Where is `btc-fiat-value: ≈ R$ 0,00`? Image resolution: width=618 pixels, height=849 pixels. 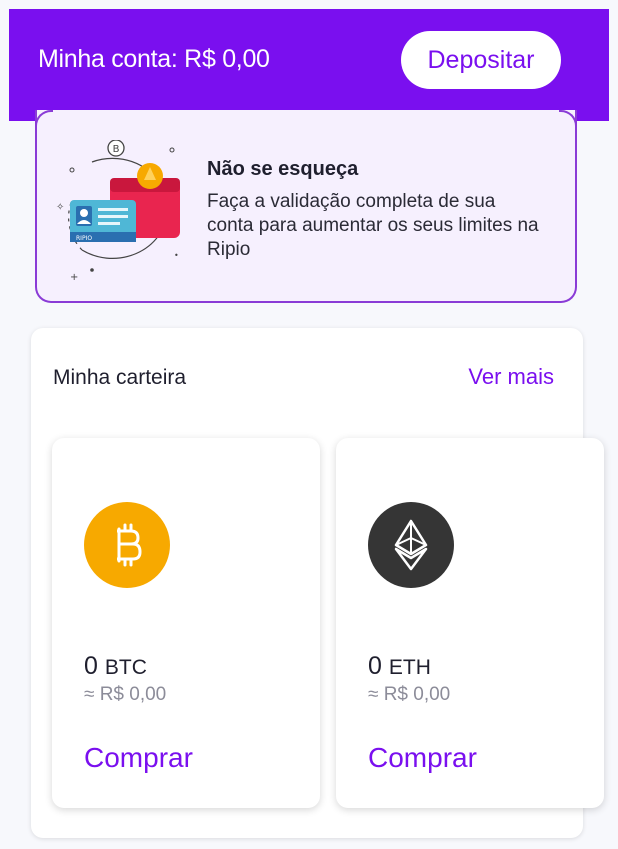 btc-fiat-value: ≈ R$ 0,00 is located at coordinates (125, 694).